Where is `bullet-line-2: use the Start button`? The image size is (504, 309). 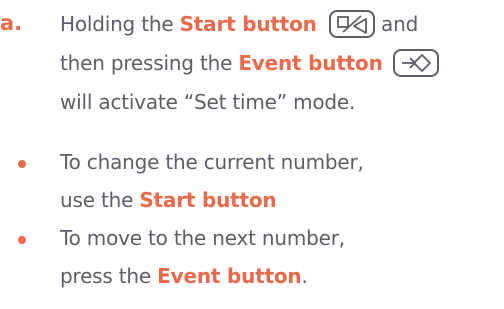 bullet-line-2: use the Start button is located at coordinates (168, 200).